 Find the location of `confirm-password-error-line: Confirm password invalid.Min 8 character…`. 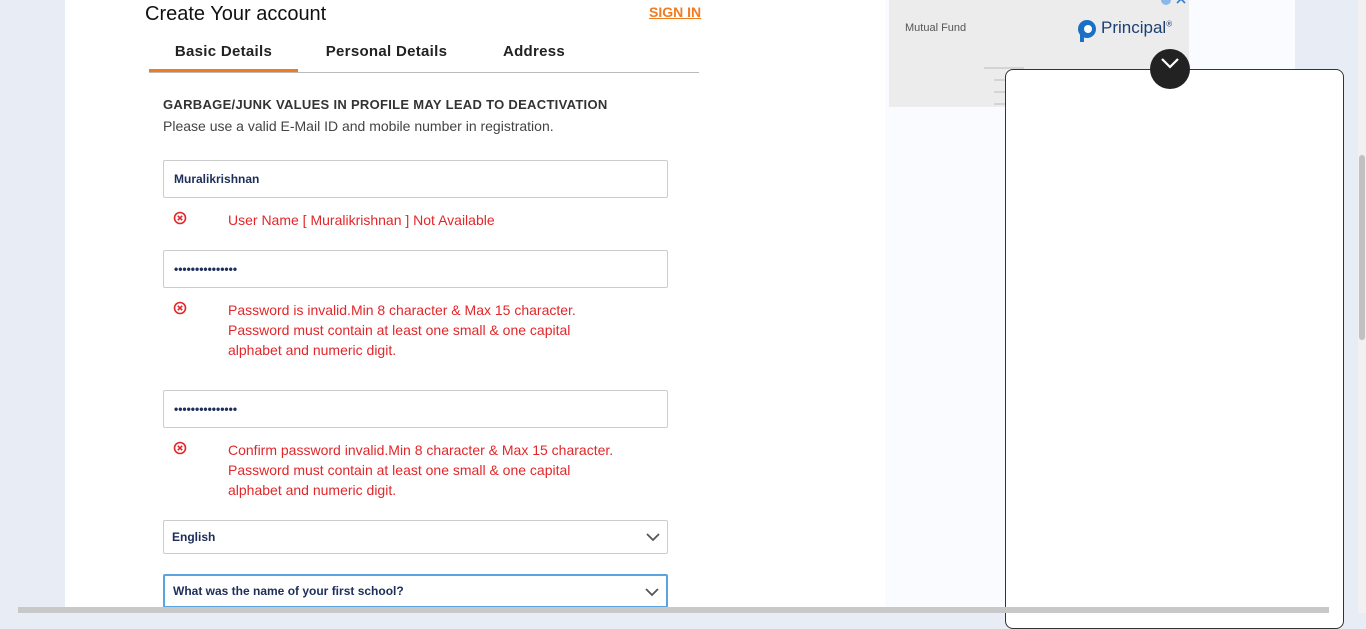

confirm-password-error-line: Confirm password invalid.Min 8 character… is located at coordinates (421, 450).